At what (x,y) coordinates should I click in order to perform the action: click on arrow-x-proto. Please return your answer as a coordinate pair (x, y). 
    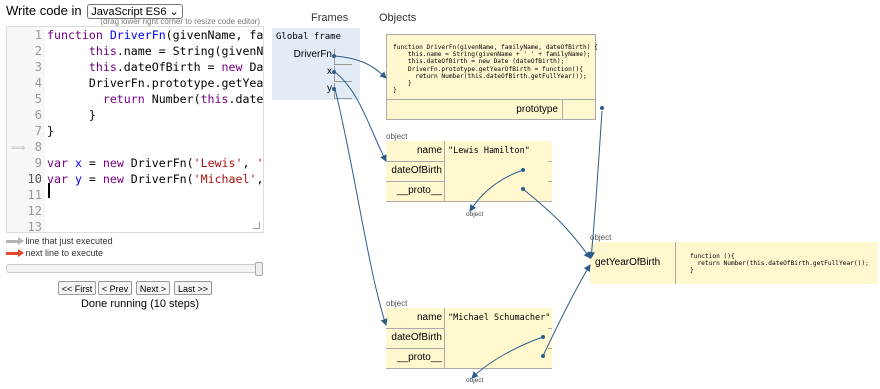
    Looking at the image, I should click on (556, 223).